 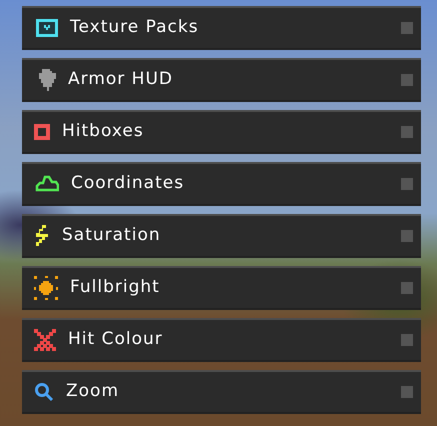 What do you see at coordinates (42, 236) in the screenshot?
I see `lightning-icon` at bounding box center [42, 236].